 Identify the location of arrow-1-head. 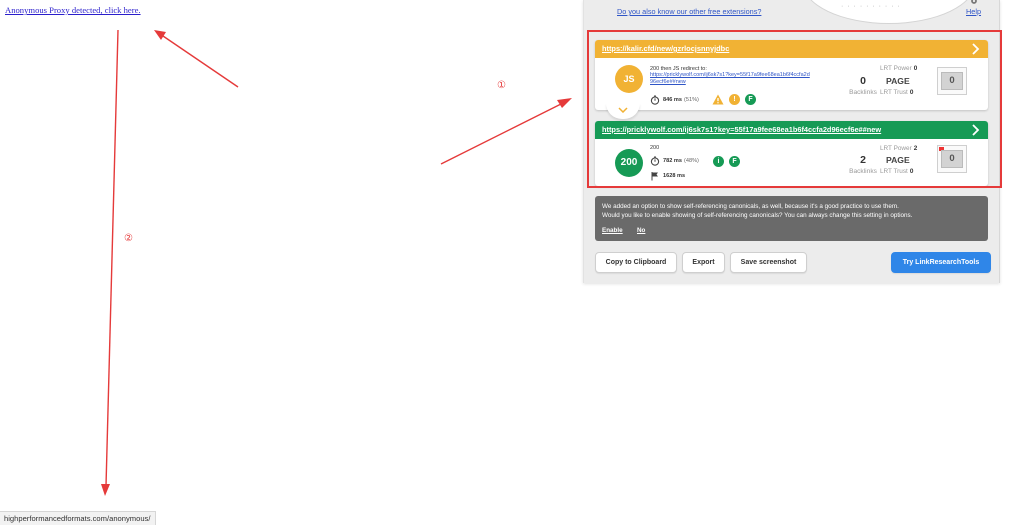
(564, 103).